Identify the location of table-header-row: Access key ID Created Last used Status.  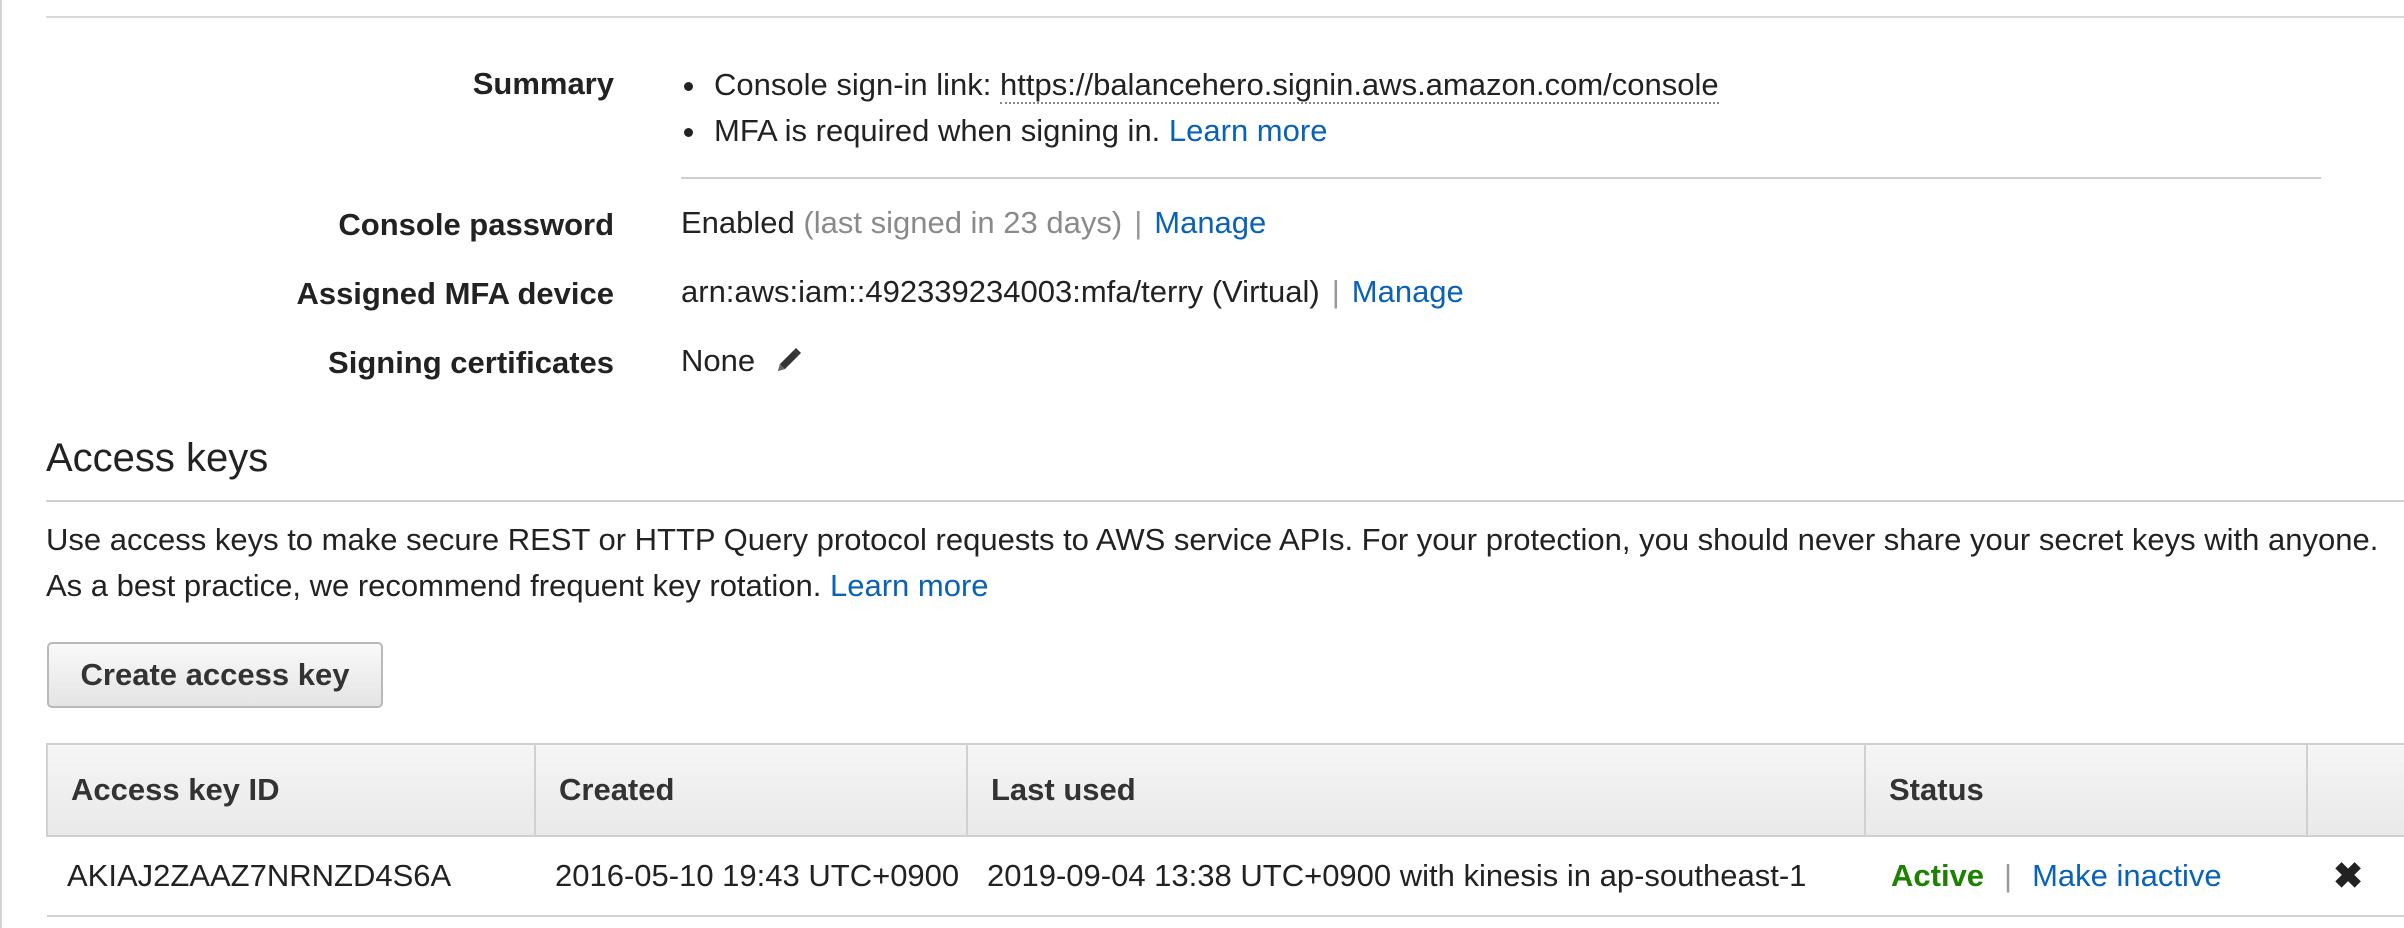
(1225, 790).